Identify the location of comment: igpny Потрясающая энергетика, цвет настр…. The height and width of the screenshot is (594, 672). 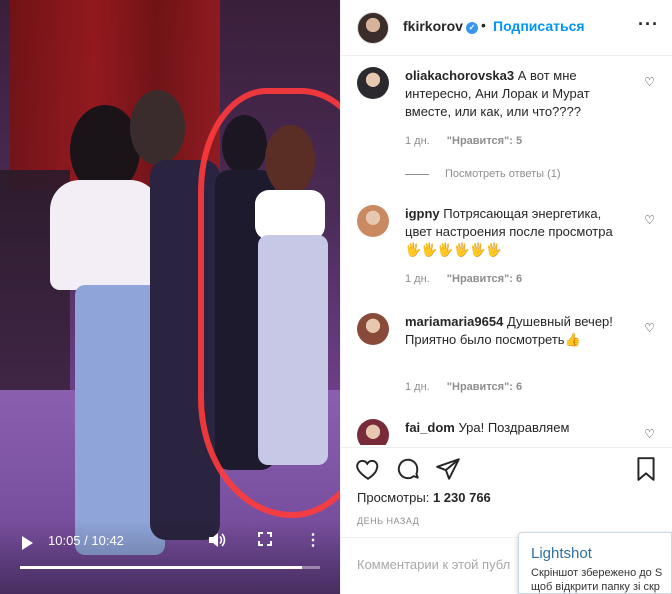
(507, 250).